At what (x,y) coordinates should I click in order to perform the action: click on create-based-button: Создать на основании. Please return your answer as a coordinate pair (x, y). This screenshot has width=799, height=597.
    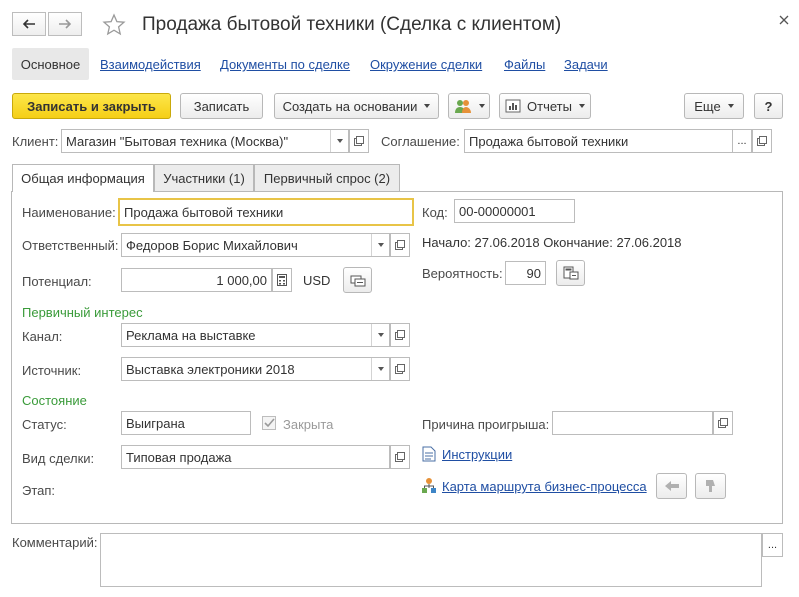
    Looking at the image, I should click on (356, 106).